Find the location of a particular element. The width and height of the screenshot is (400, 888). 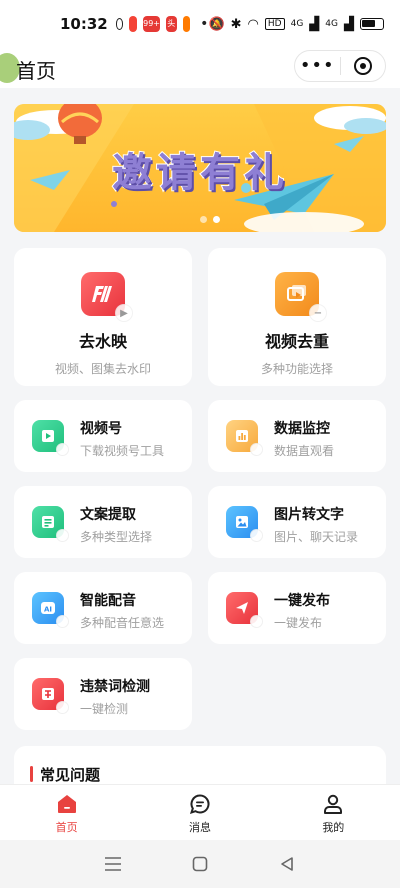

home-button is located at coordinates (200, 864).